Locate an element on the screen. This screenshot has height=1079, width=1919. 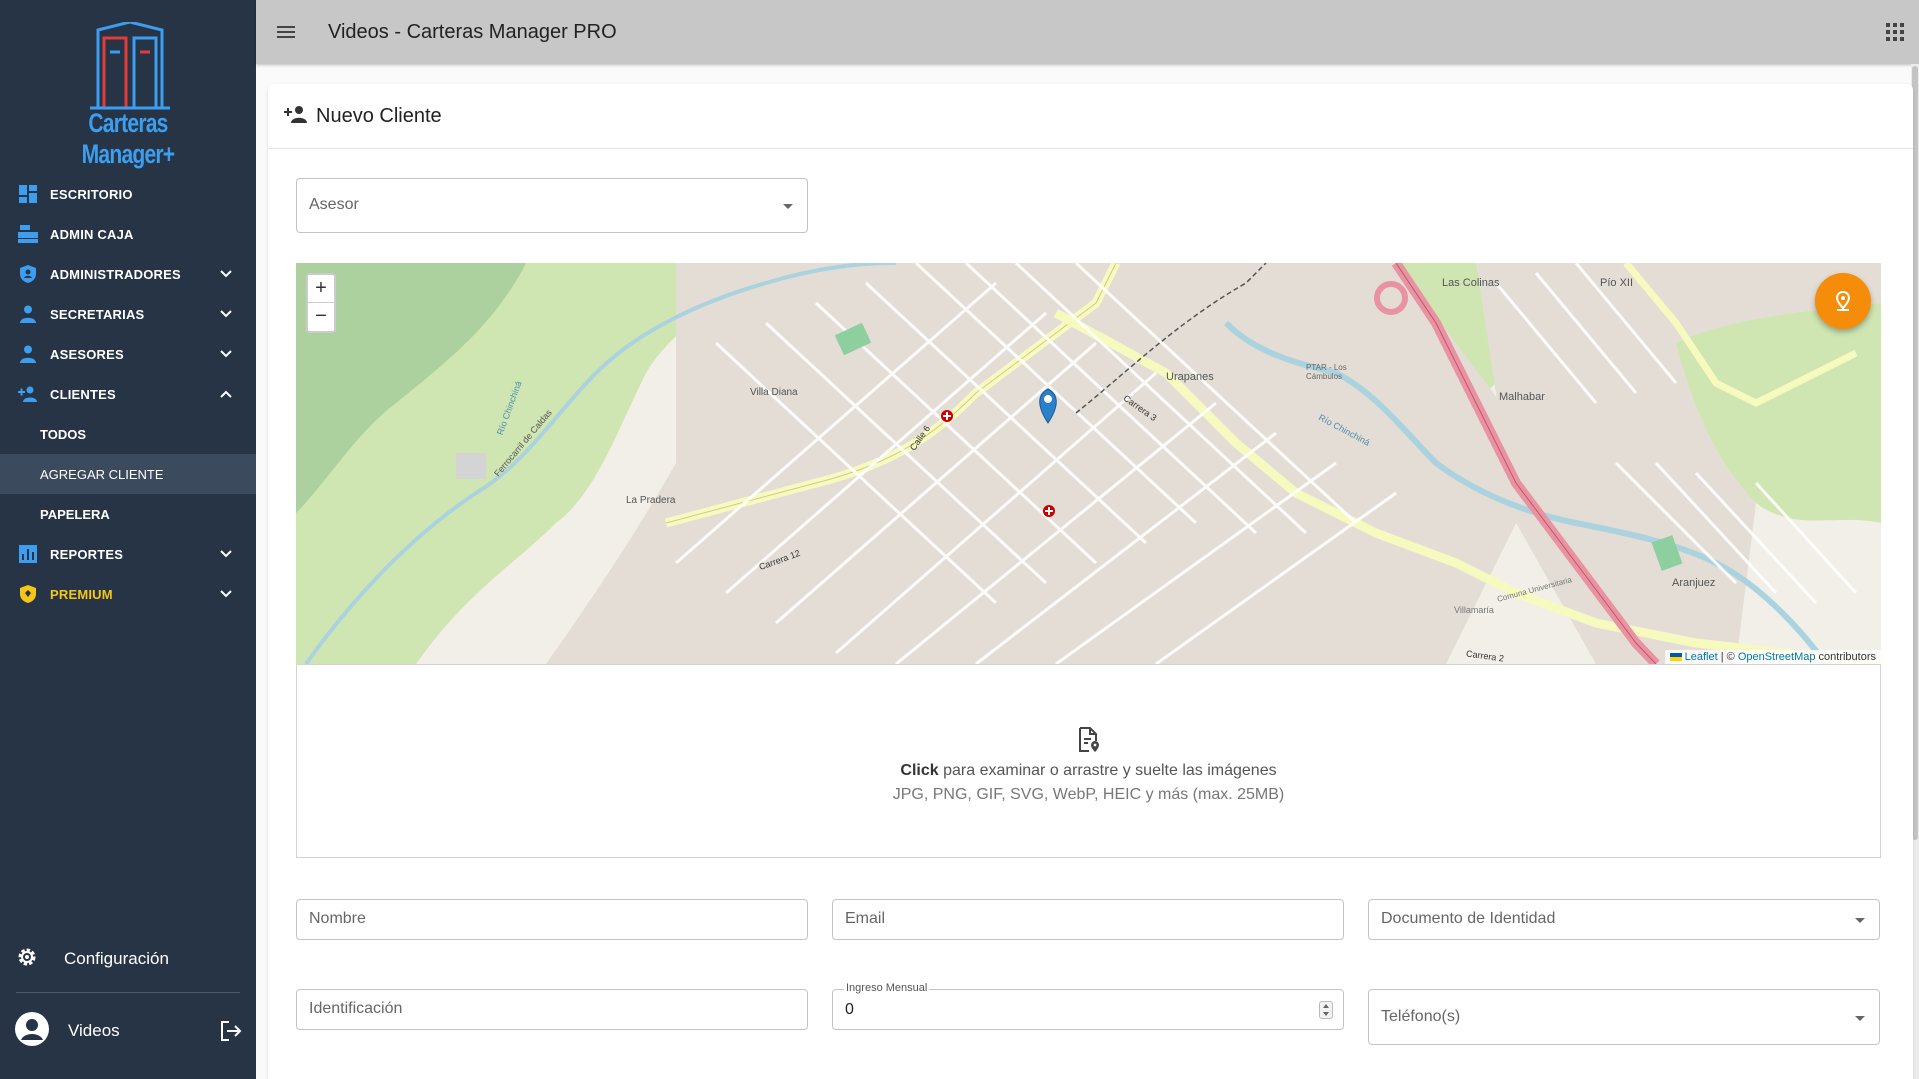
page-title: Videos - Carteras Manager PRO is located at coordinates (472, 31).